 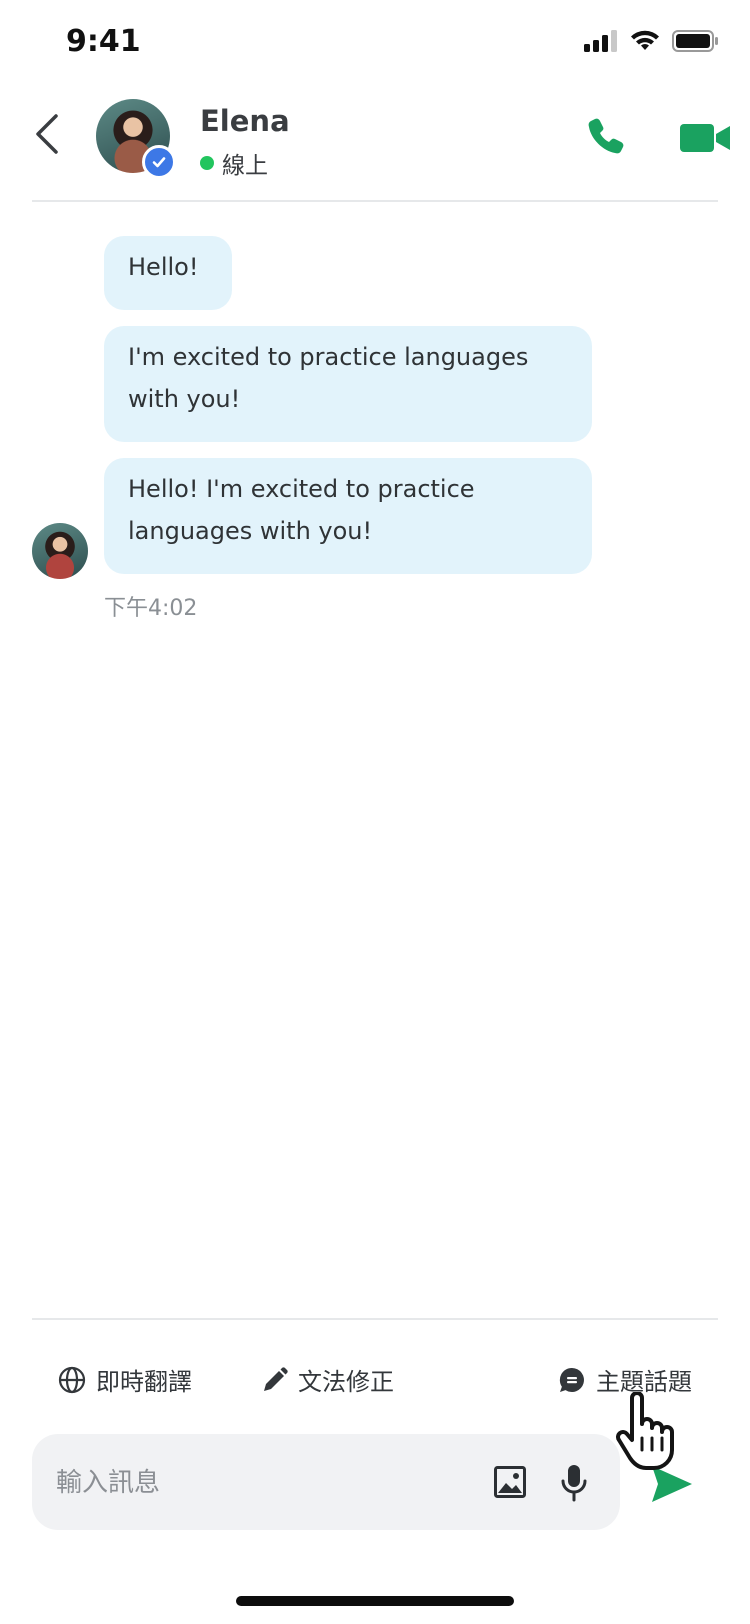 What do you see at coordinates (645, 1431) in the screenshot?
I see `hand-pointer-cursor-icon` at bounding box center [645, 1431].